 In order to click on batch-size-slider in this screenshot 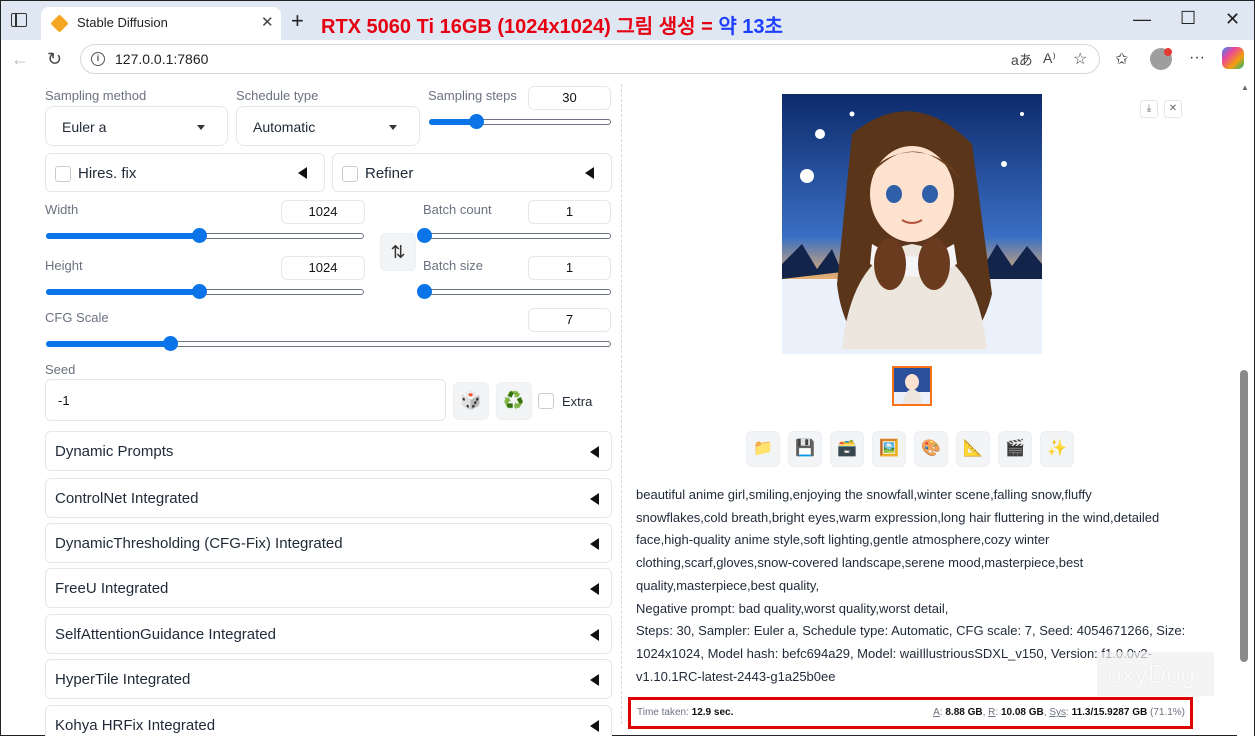, I will do `click(514, 291)`.